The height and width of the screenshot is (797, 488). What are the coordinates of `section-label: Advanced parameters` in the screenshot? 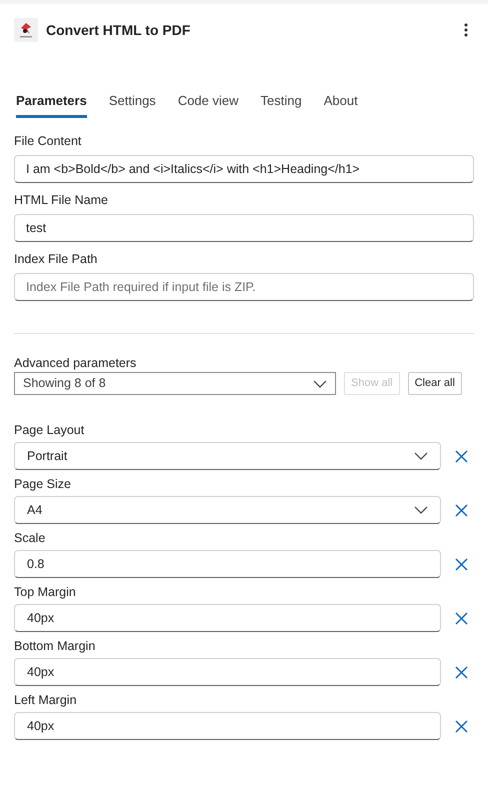 It's located at (76, 363).